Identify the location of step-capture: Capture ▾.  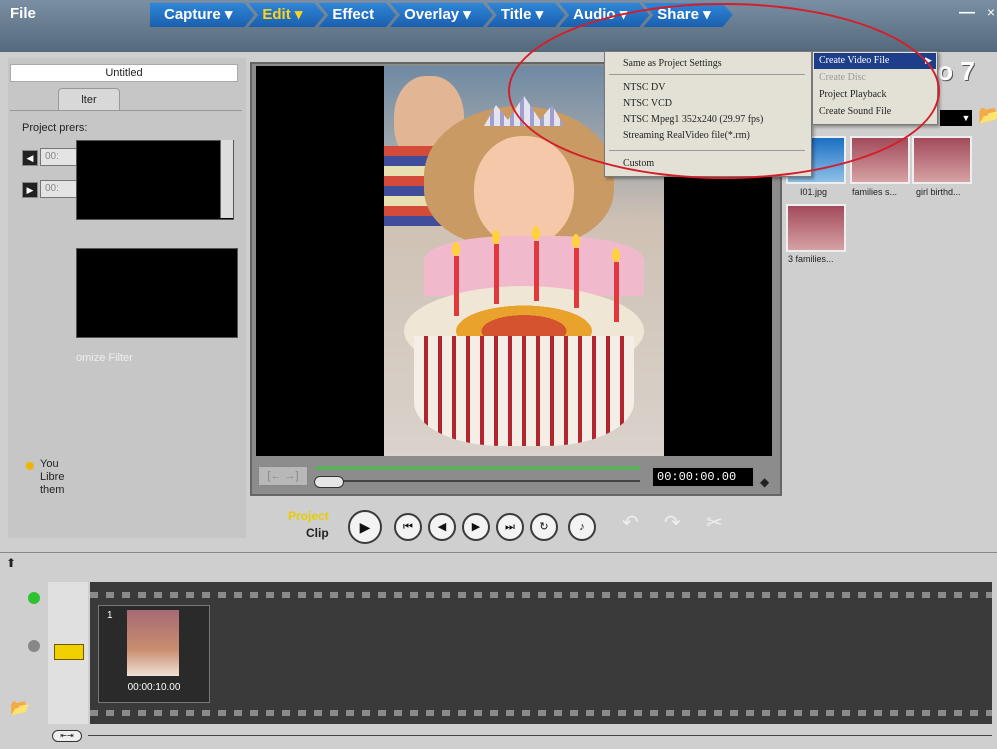
(202, 15).